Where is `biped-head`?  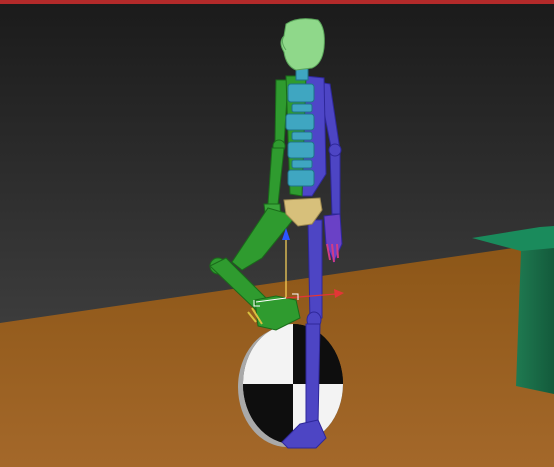 biped-head is located at coordinates (302, 44).